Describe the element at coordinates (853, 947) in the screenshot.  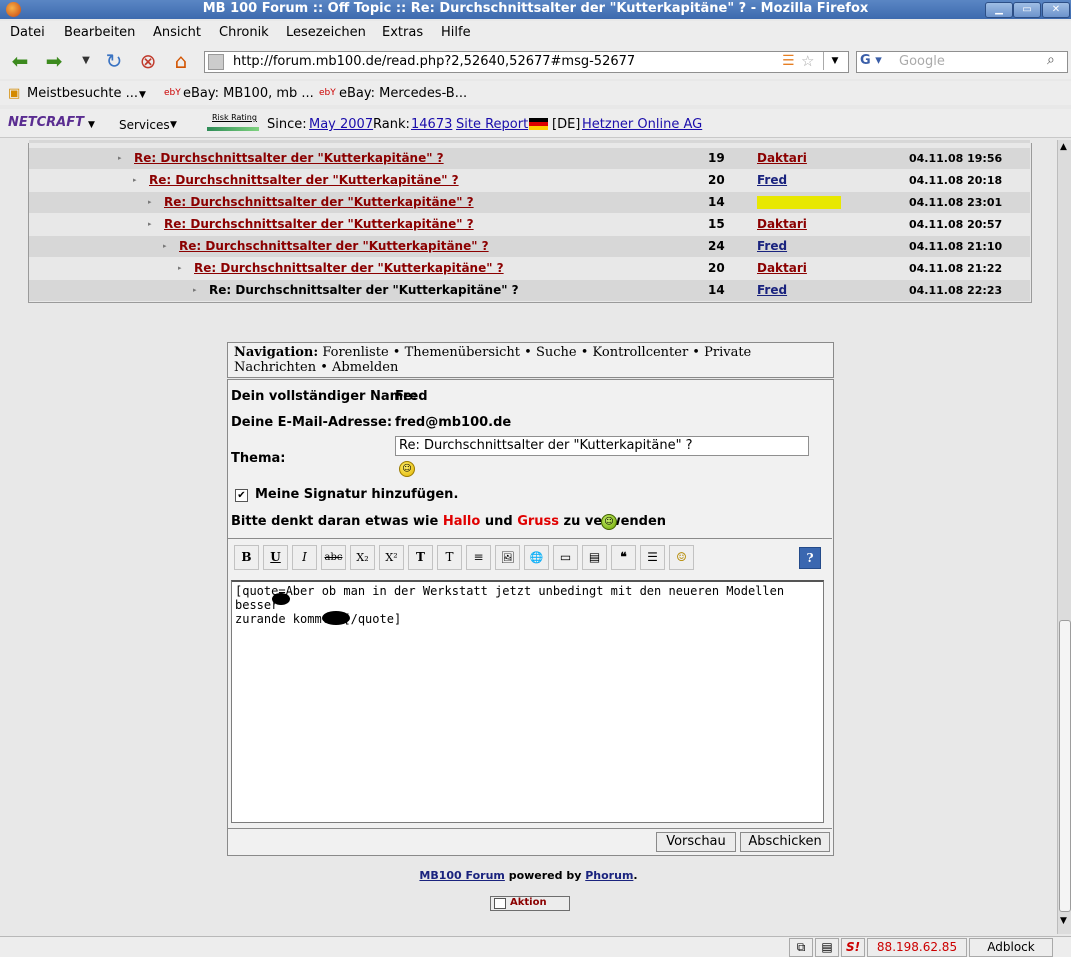
I see `status-icon-3: S!` at that location.